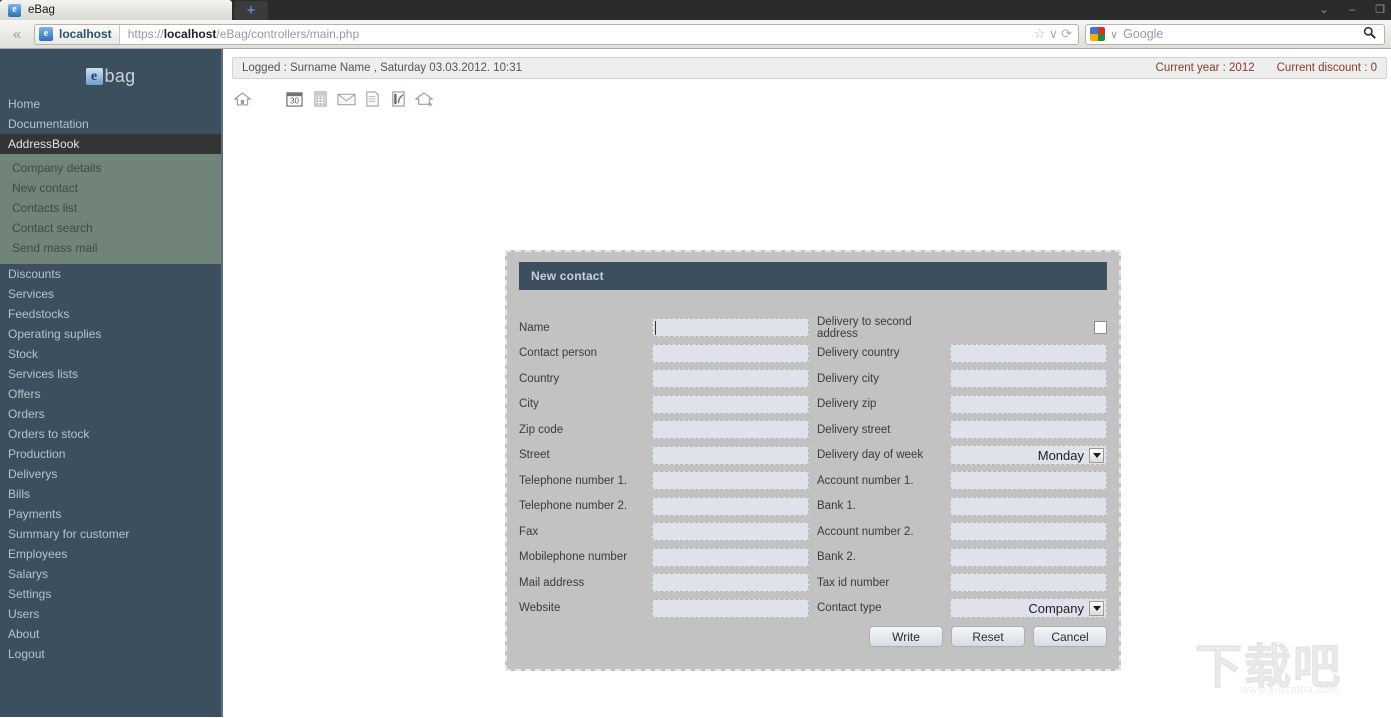 This screenshot has height=718, width=1391. I want to click on chevron-down-icon: ⌄, so click(1324, 10).